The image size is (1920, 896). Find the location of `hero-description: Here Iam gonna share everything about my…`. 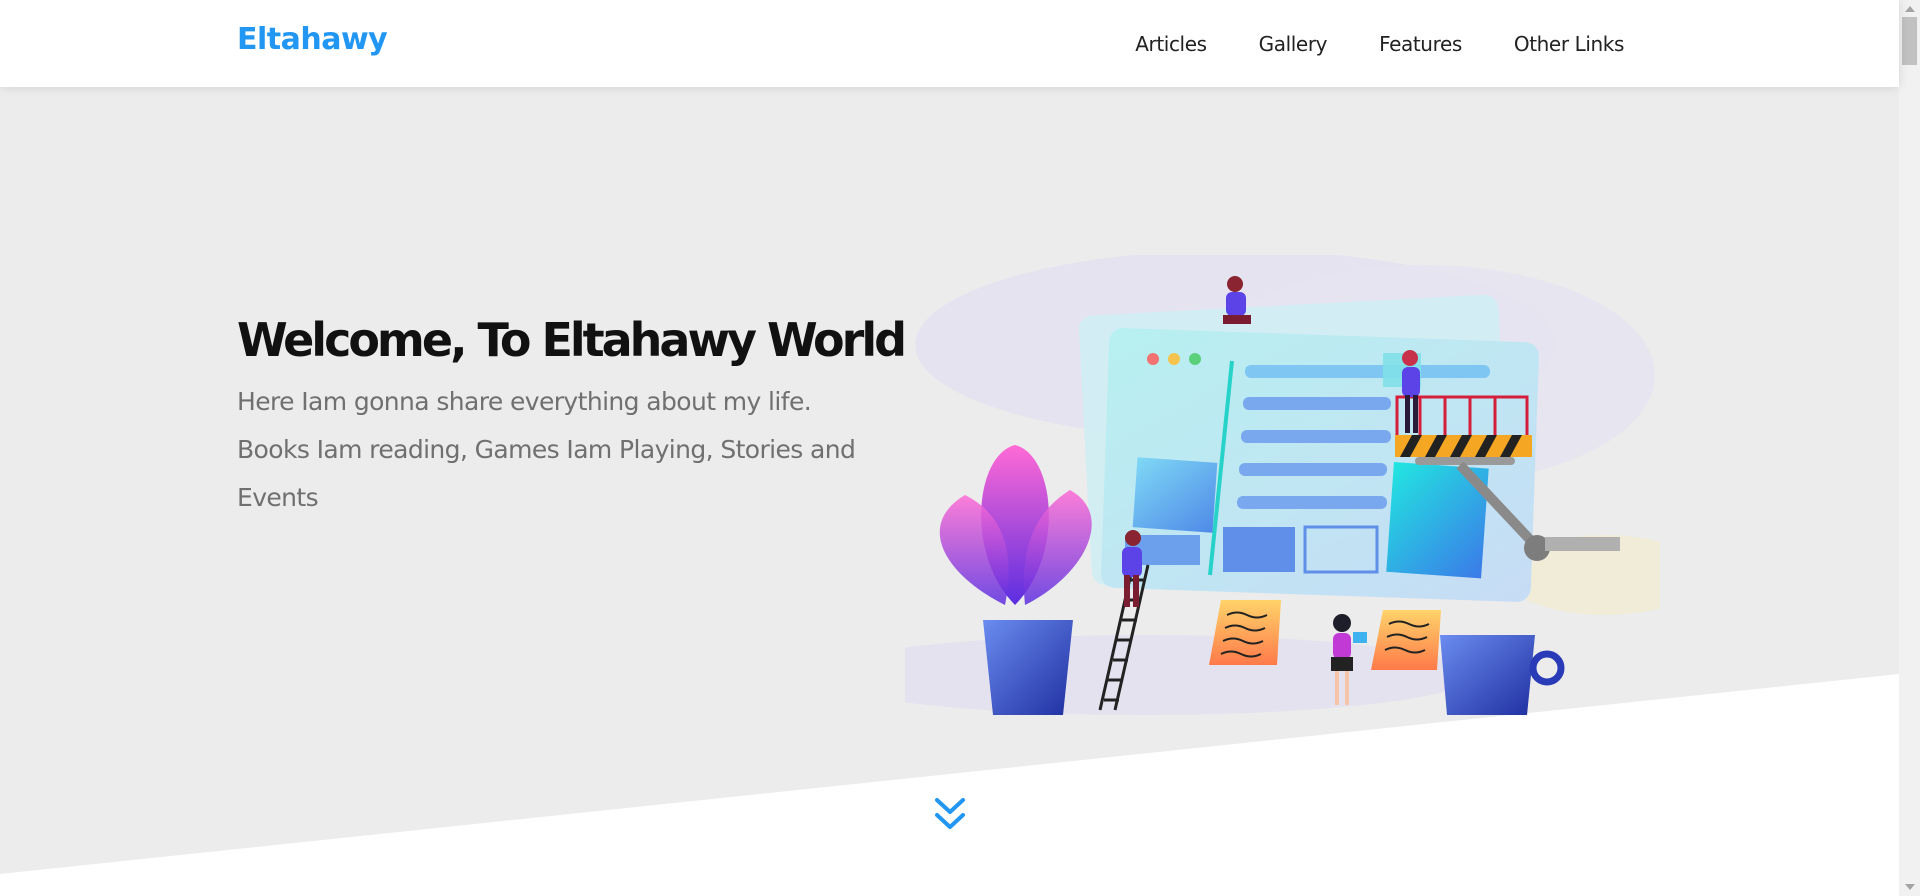

hero-description: Here Iam gonna share everything about my… is located at coordinates (546, 449).